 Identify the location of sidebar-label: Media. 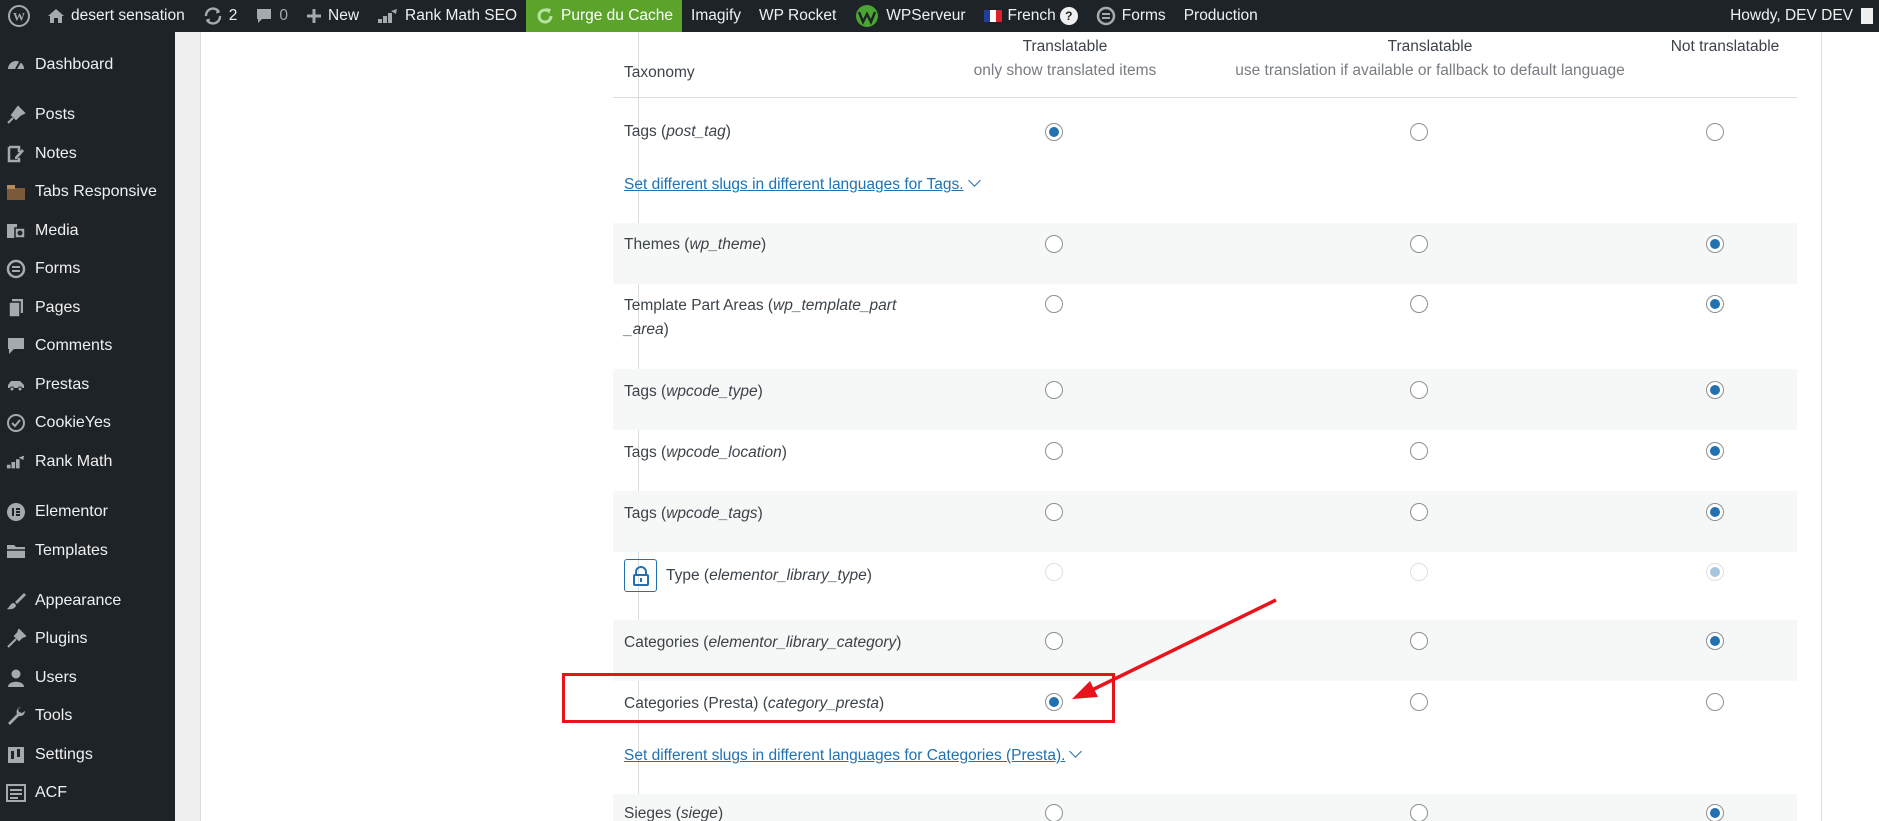
(57, 230).